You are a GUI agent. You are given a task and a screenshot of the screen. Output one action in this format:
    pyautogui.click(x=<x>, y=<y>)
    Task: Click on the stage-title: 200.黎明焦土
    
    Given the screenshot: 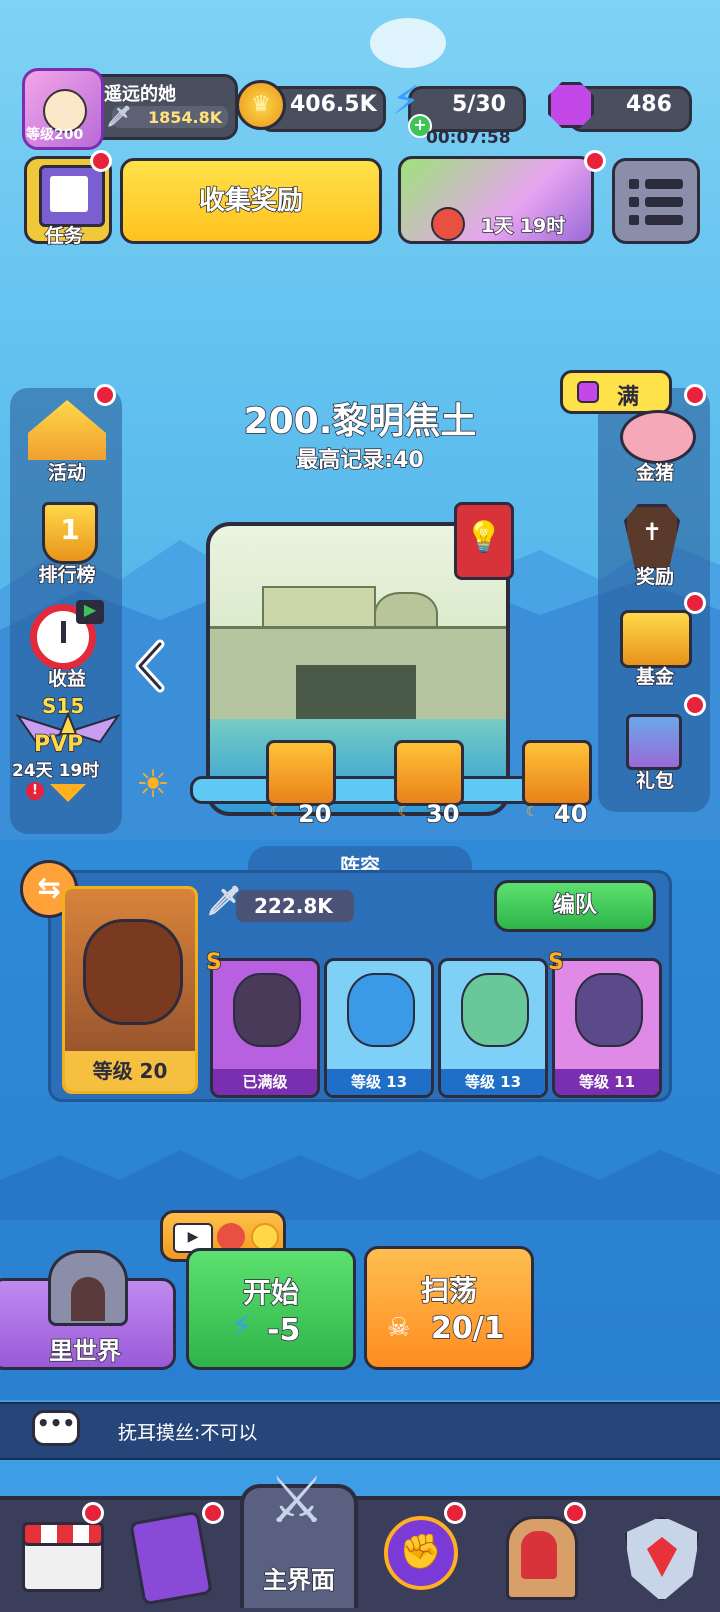 What is the action you would take?
    pyautogui.click(x=360, y=421)
    